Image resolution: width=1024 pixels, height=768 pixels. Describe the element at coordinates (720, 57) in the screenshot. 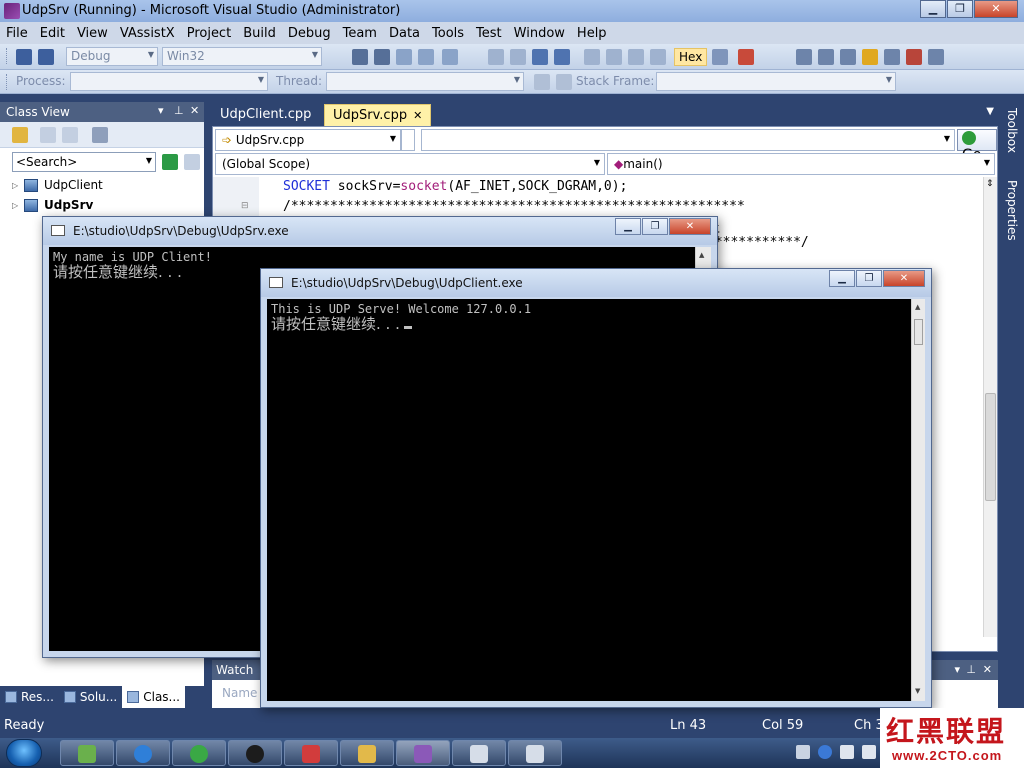

I see `threads-icon` at that location.